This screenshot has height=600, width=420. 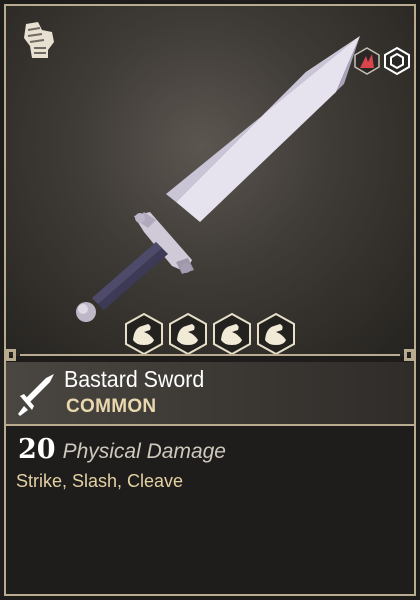 What do you see at coordinates (39, 40) in the screenshot?
I see `gauntlet-icon` at bounding box center [39, 40].